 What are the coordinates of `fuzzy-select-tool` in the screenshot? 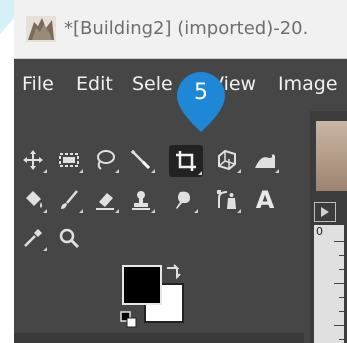 It's located at (141, 160).